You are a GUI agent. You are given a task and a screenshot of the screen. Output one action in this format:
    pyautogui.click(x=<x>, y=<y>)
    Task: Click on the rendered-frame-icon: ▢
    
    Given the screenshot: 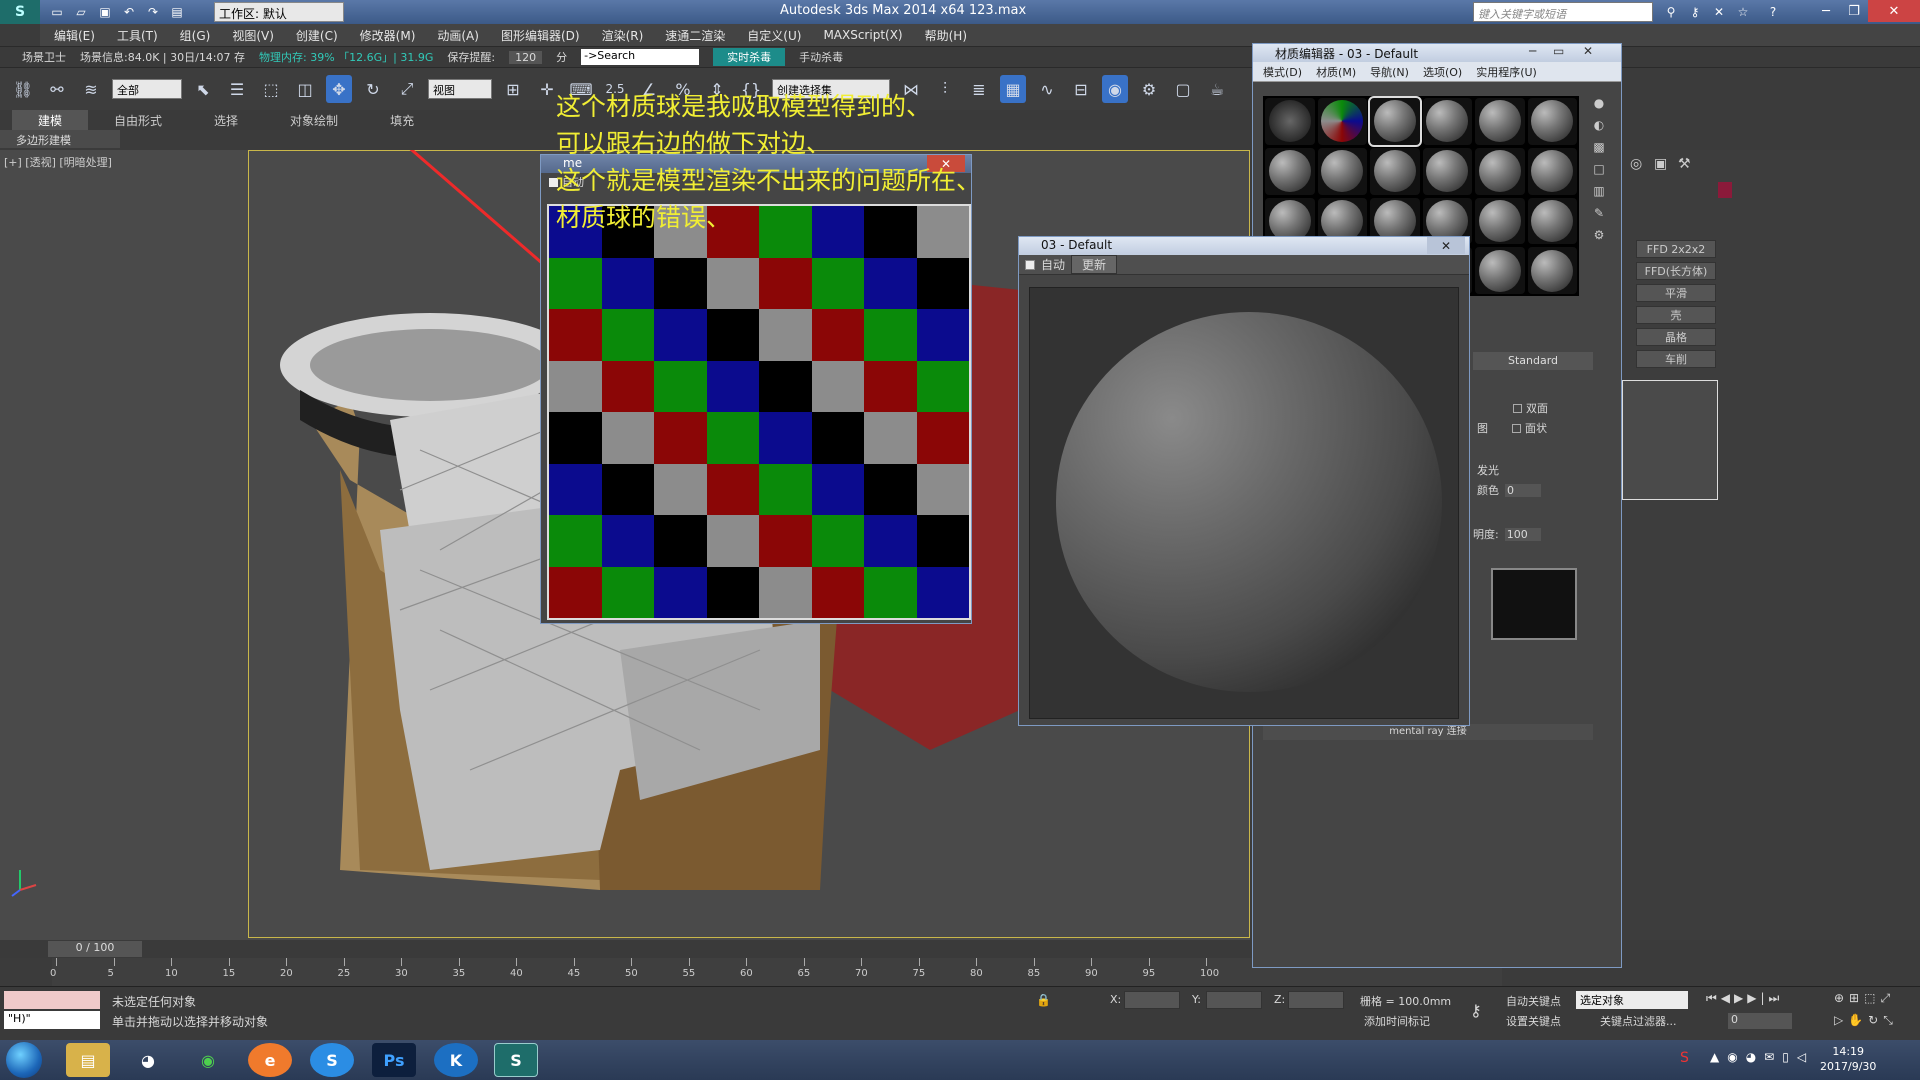 What is the action you would take?
    pyautogui.click(x=1183, y=89)
    